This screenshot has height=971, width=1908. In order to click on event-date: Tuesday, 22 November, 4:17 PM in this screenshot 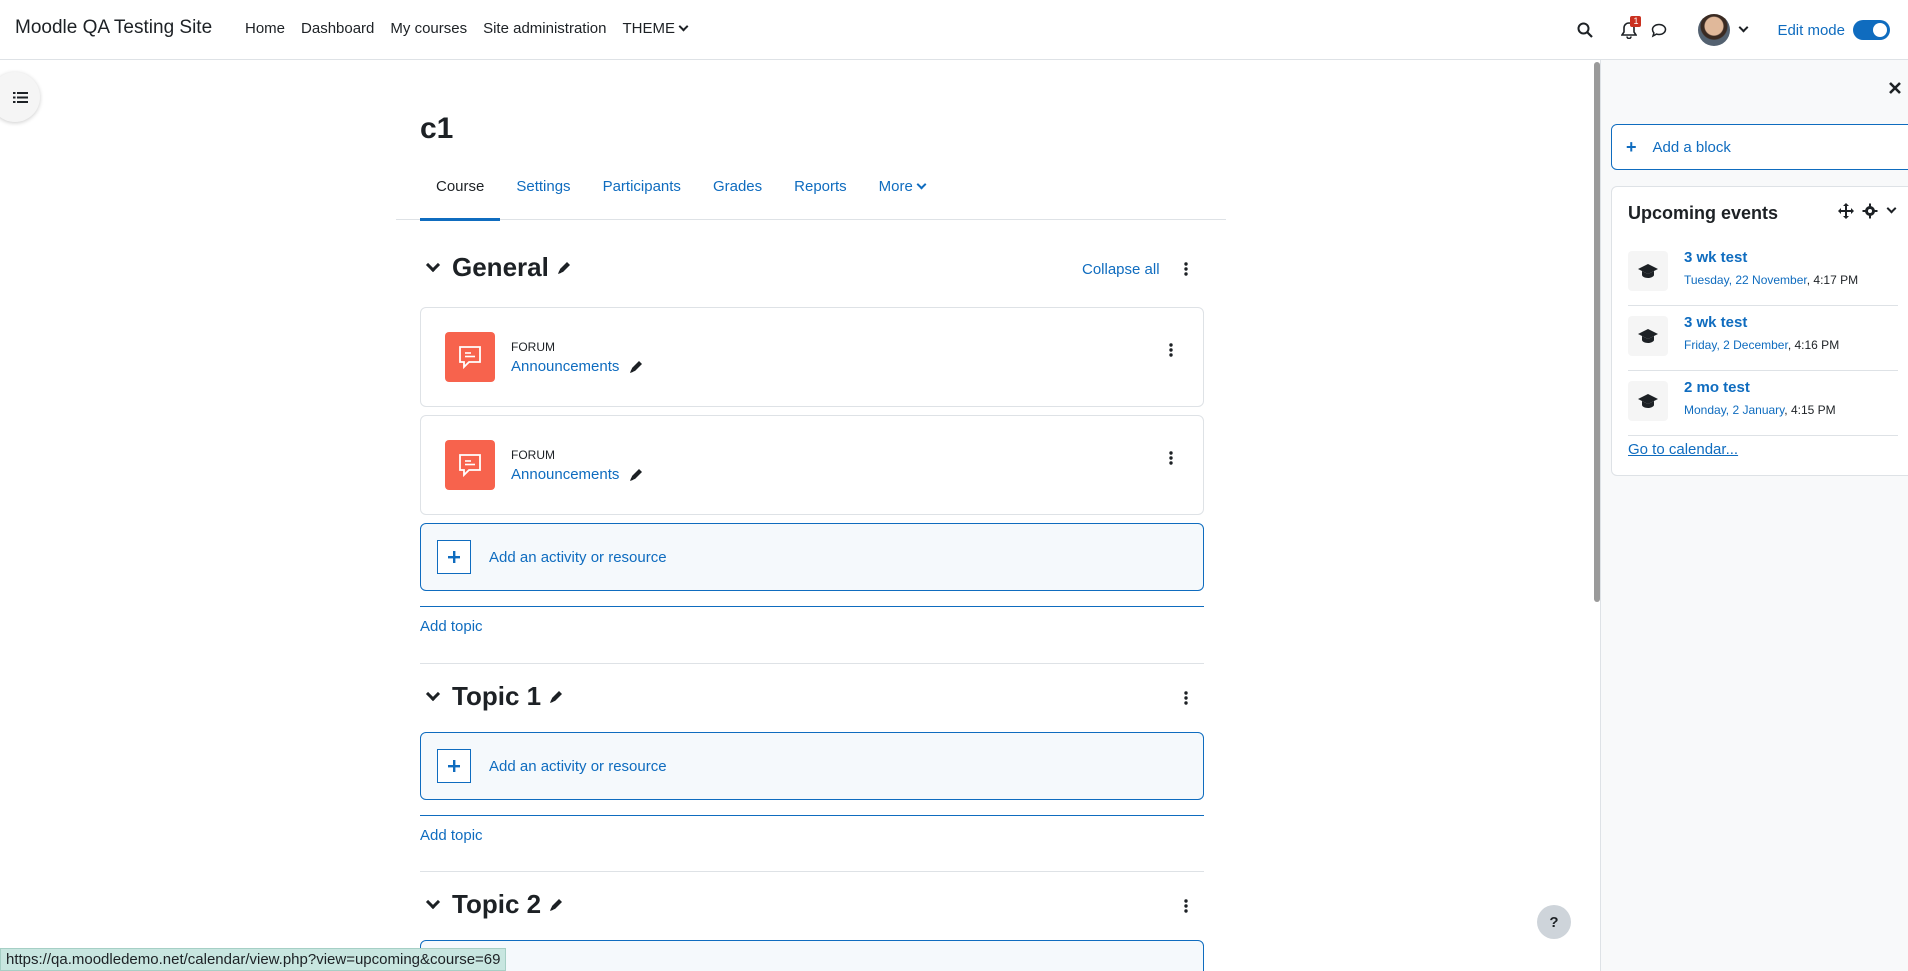, I will do `click(1771, 280)`.